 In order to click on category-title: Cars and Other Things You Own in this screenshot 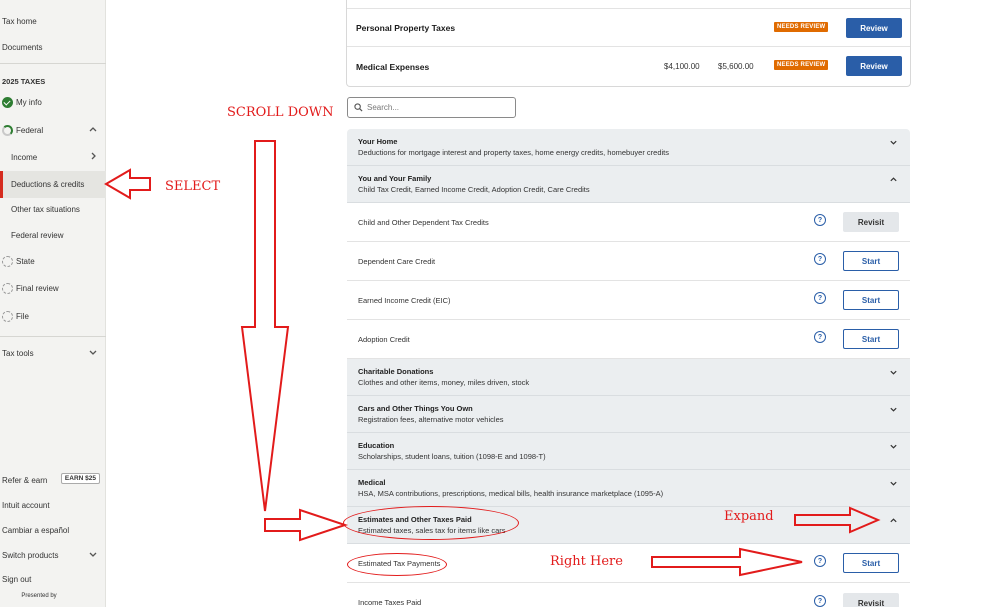, I will do `click(415, 408)`.